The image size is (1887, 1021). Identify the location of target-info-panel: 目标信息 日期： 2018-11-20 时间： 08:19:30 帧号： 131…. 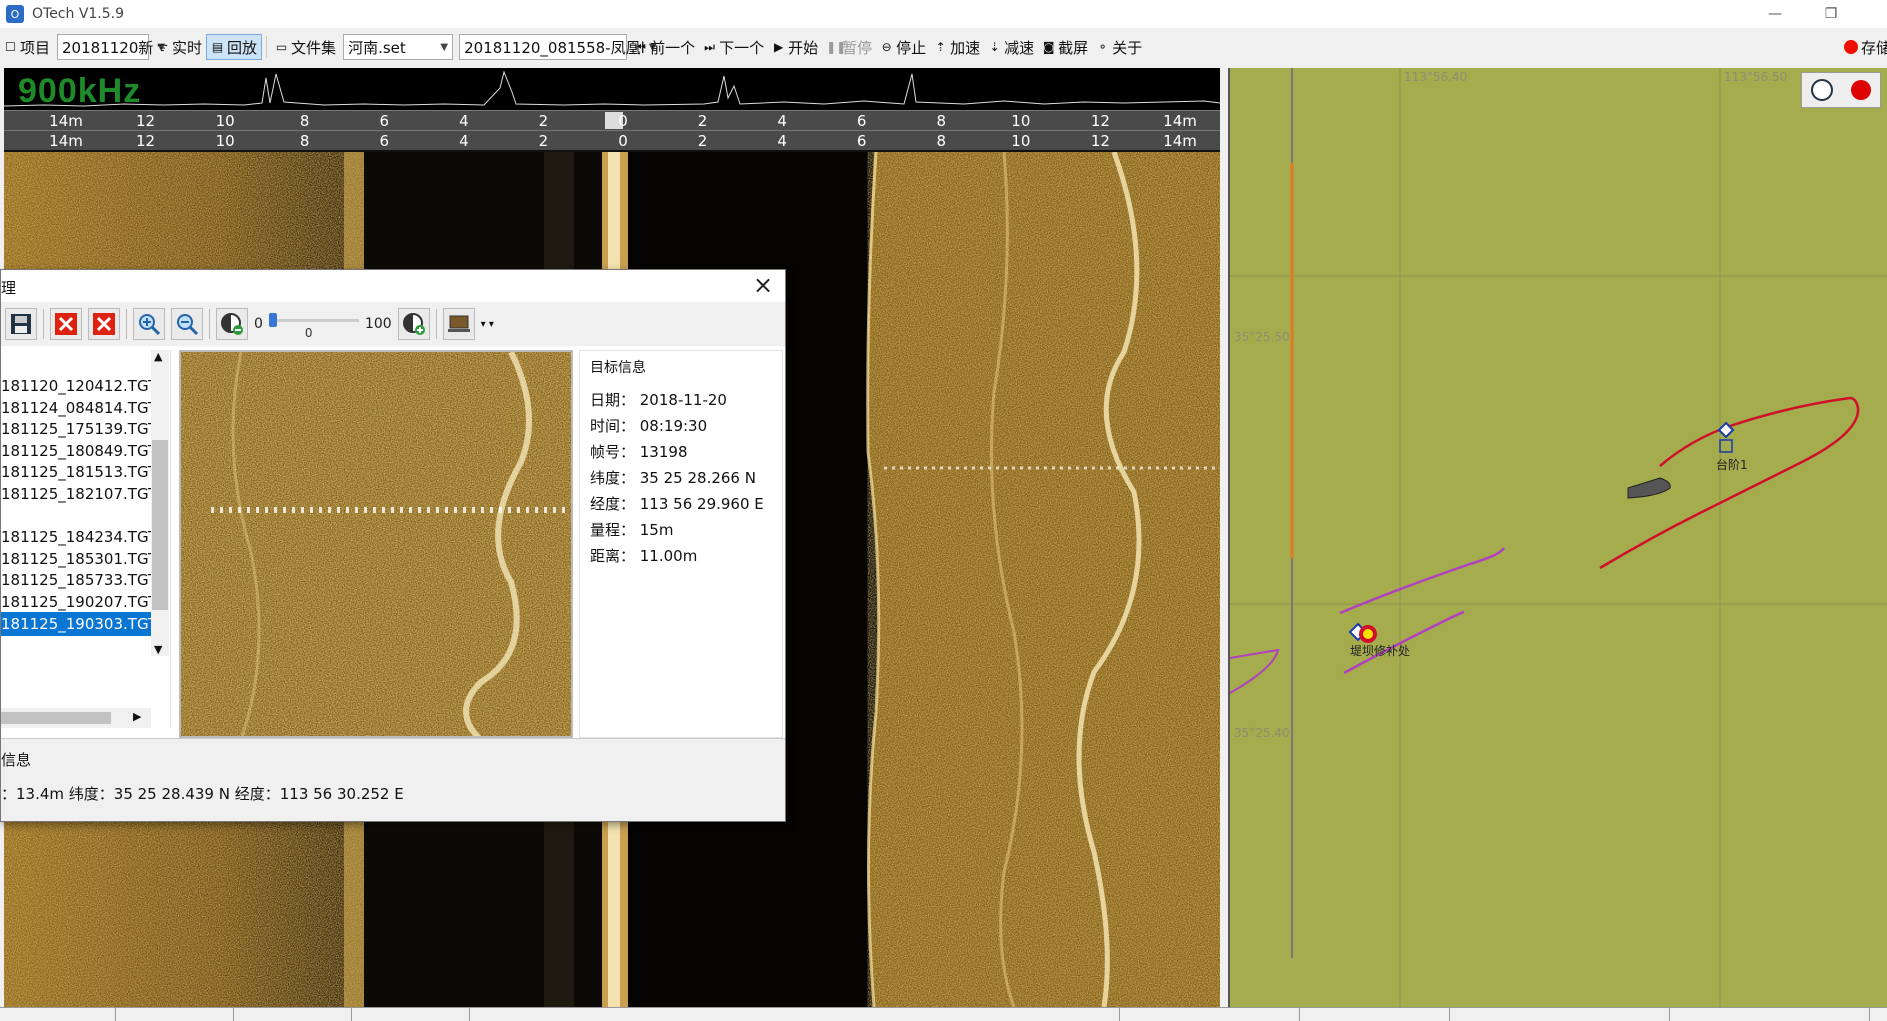
(681, 544).